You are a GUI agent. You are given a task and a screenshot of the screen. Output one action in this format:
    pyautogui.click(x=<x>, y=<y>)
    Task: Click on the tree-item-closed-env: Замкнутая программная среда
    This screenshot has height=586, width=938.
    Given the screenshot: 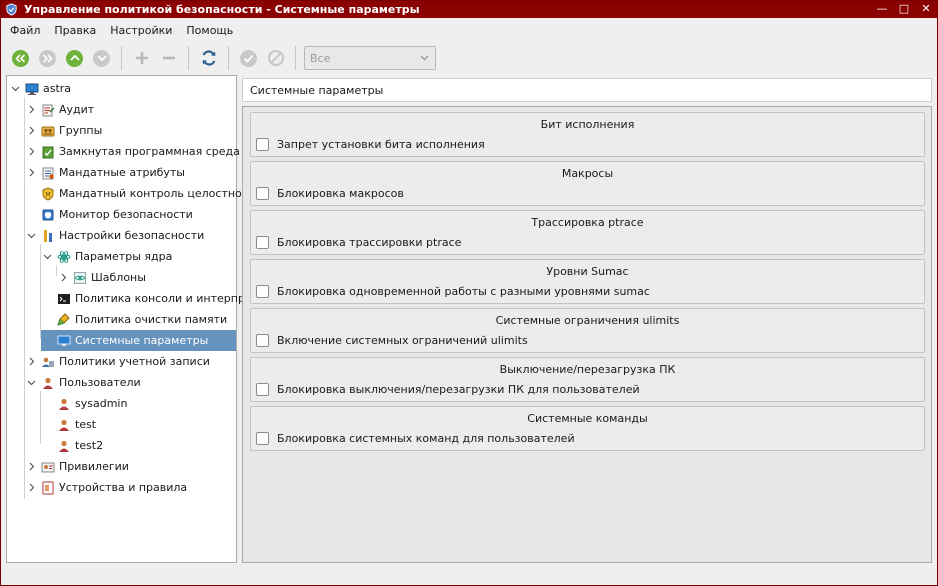 What is the action you would take?
    pyautogui.click(x=123, y=151)
    